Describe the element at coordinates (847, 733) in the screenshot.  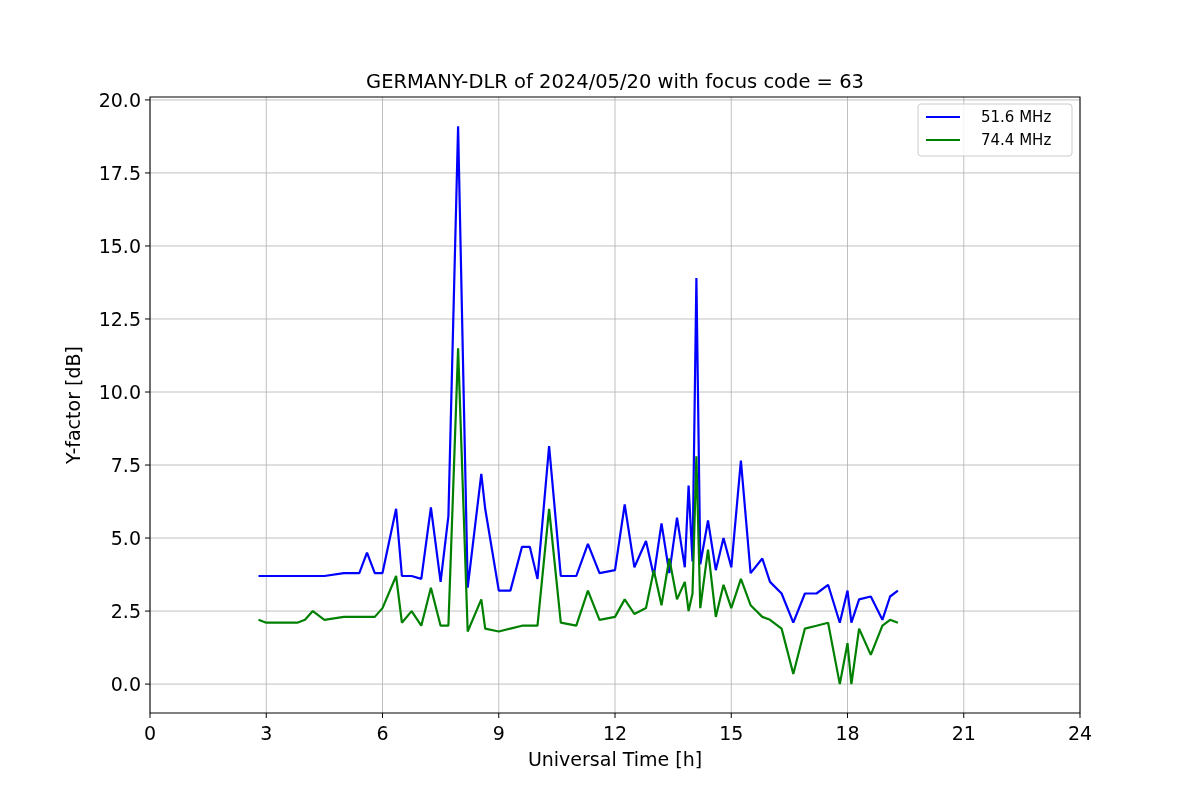
I see `x-tick-label: 18` at that location.